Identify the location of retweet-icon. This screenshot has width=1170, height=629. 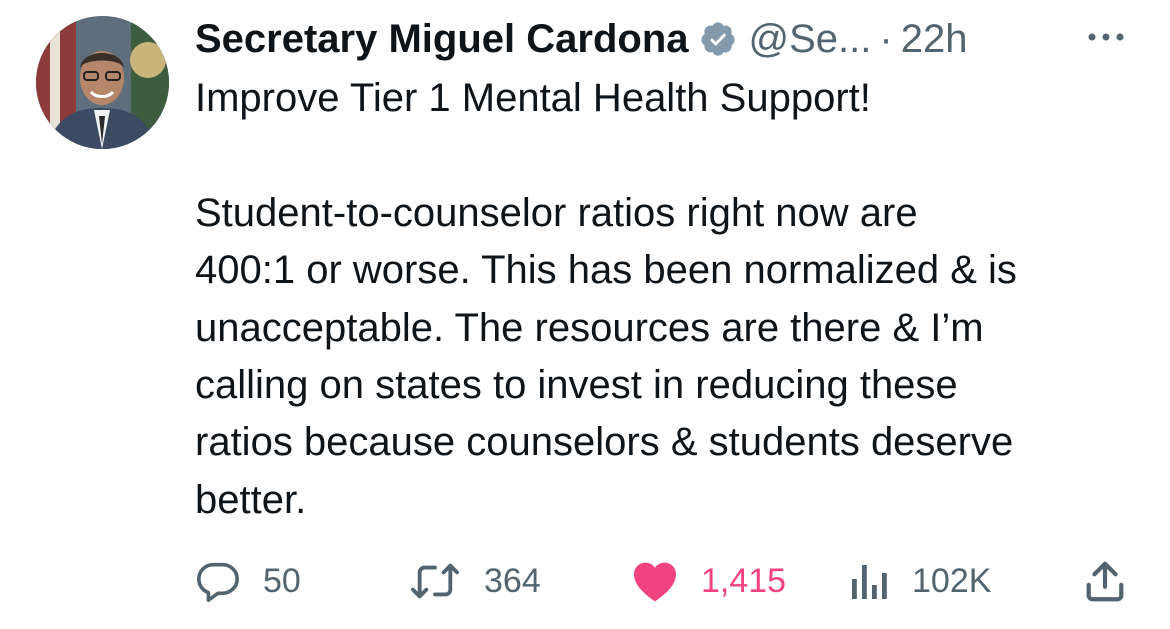
(435, 581).